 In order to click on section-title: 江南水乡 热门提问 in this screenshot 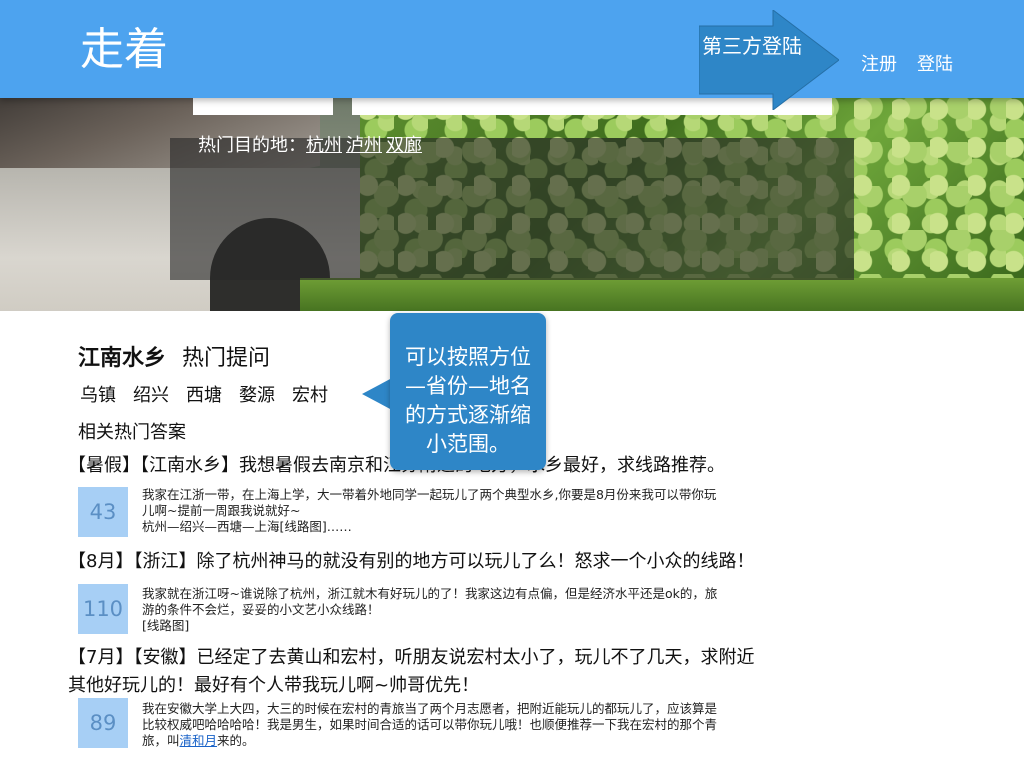, I will do `click(174, 356)`.